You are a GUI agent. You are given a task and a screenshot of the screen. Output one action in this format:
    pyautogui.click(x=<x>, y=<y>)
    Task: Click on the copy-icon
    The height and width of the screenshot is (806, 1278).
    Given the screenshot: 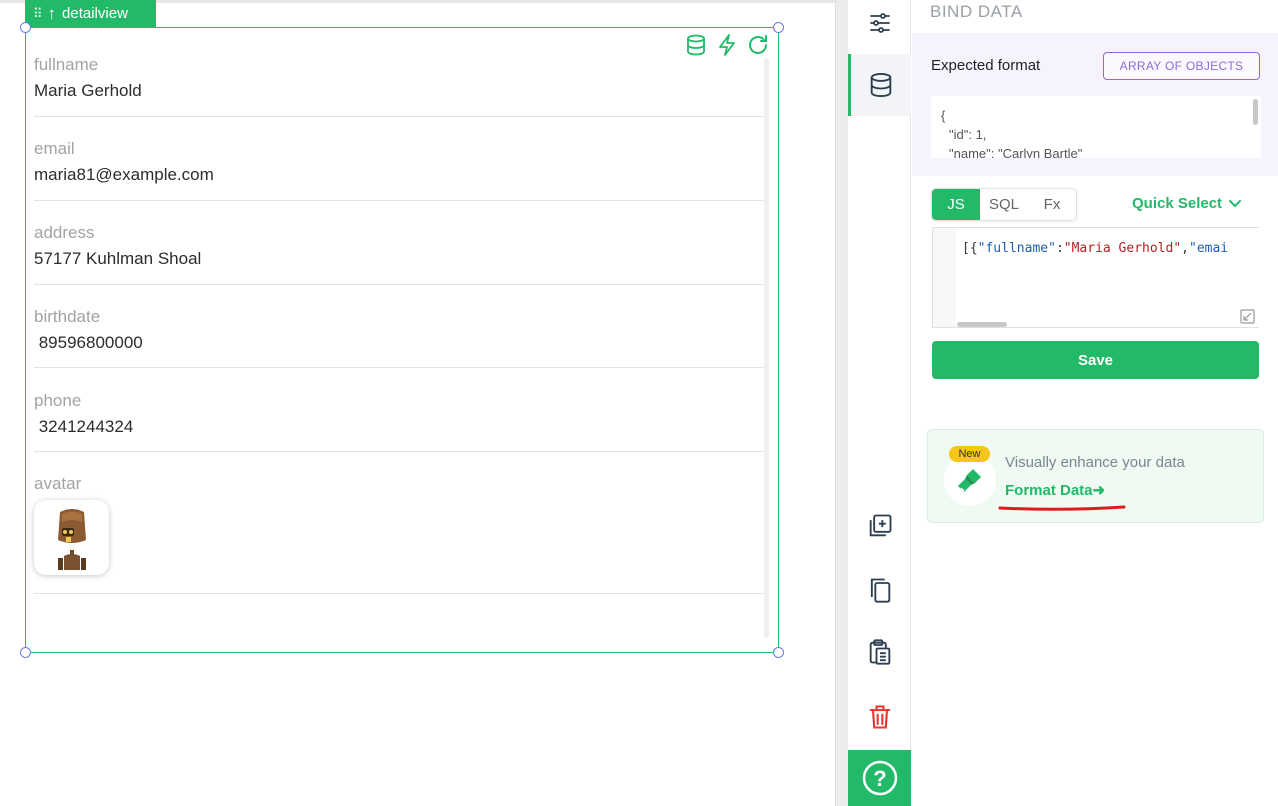 What is the action you would take?
    pyautogui.click(x=880, y=590)
    